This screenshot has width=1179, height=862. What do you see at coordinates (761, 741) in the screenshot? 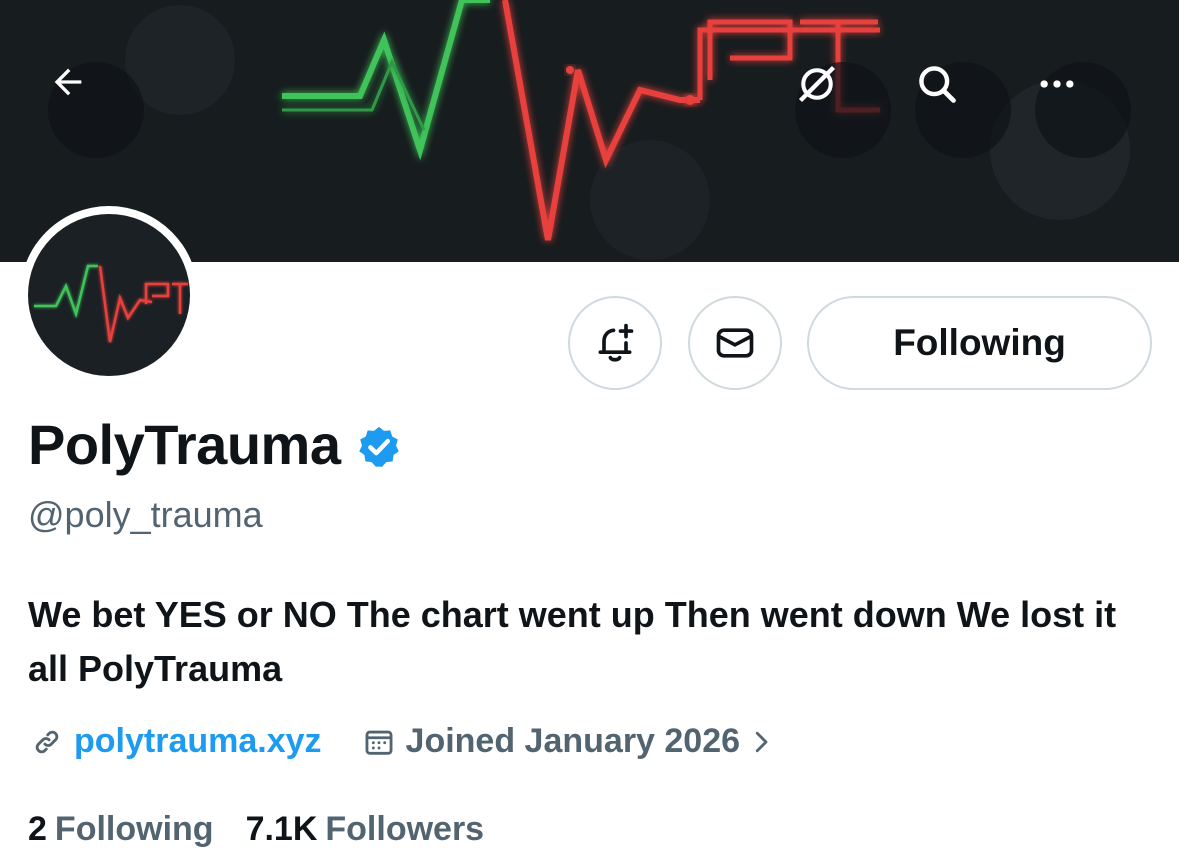
I see `chevron-right-icon` at bounding box center [761, 741].